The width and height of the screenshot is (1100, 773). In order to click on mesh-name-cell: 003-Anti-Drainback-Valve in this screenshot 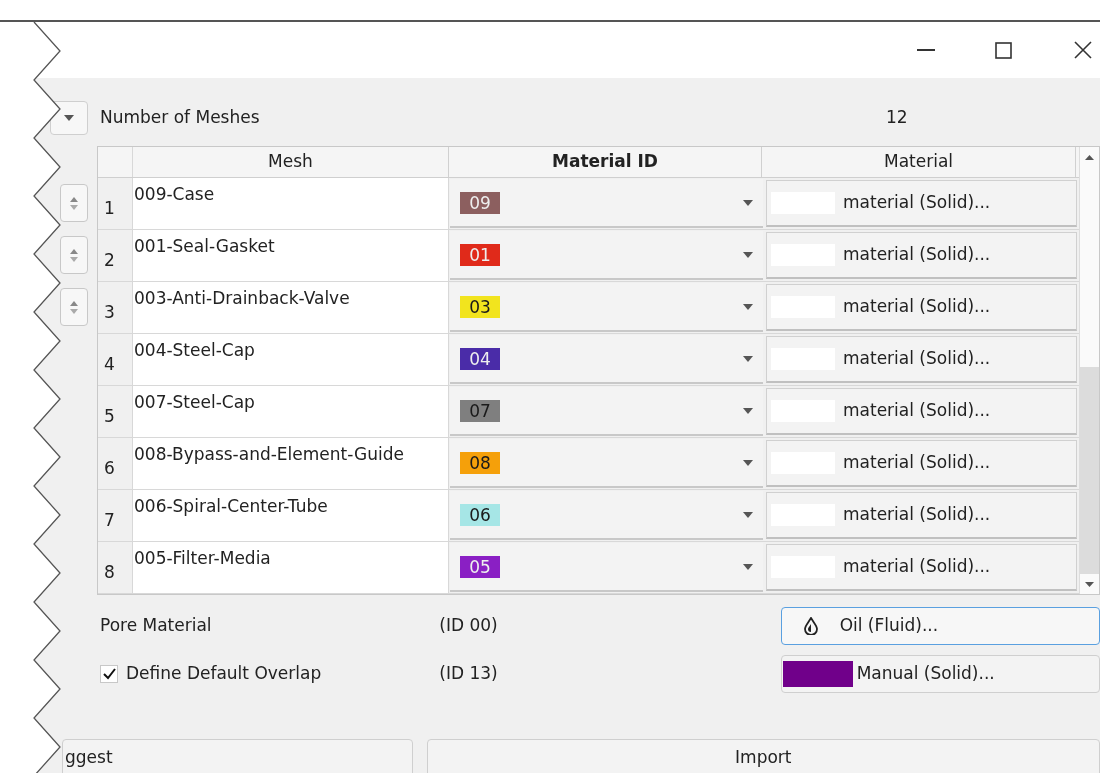, I will do `click(291, 307)`.